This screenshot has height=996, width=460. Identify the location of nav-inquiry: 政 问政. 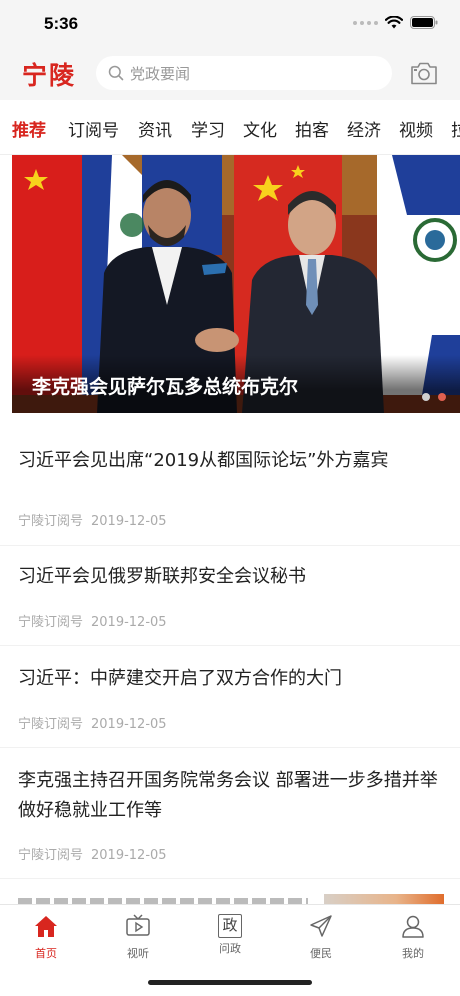
(230, 934).